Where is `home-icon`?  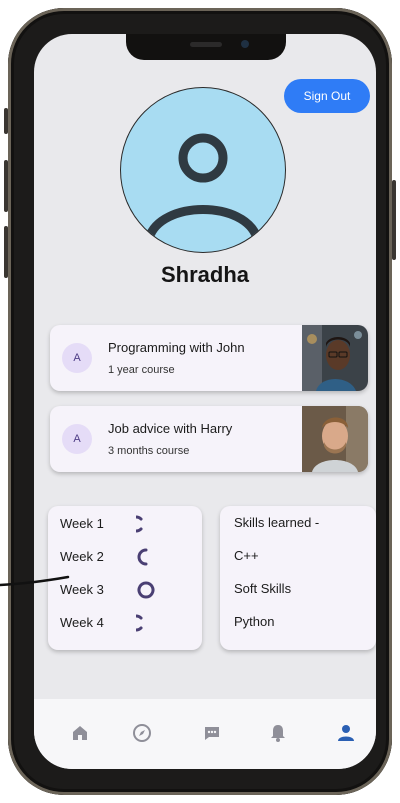 home-icon is located at coordinates (80, 733).